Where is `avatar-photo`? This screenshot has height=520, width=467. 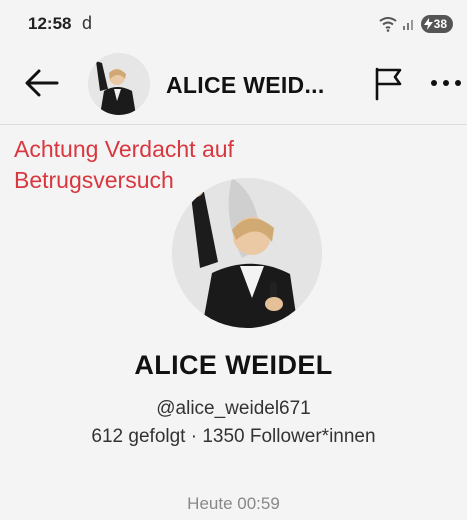
avatar-photo is located at coordinates (119, 84).